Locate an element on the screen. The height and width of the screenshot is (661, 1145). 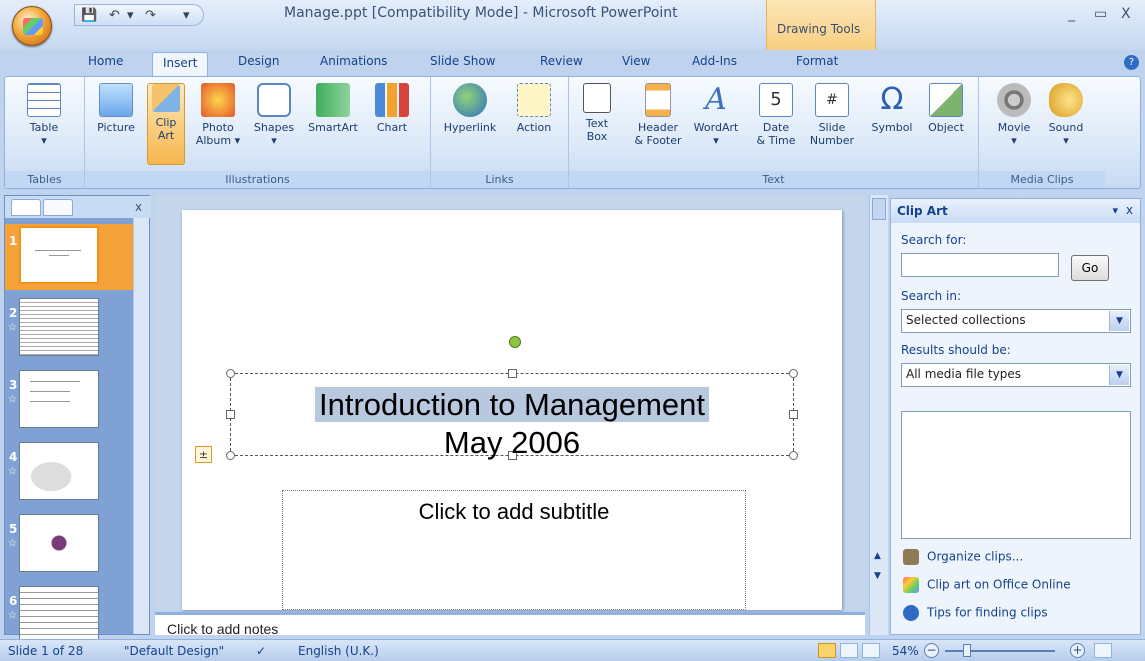
slide-title: Introduction to Management May 2006 is located at coordinates (512, 424).